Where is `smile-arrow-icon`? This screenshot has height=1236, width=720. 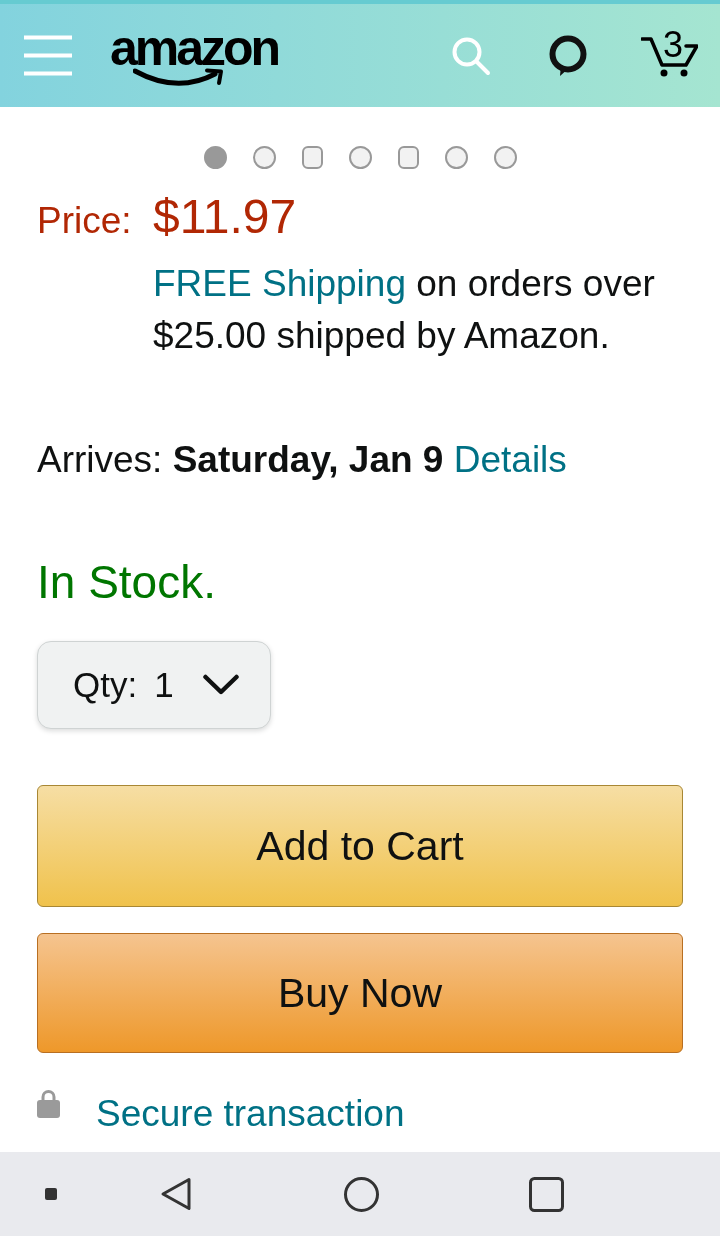 smile-arrow-icon is located at coordinates (179, 78).